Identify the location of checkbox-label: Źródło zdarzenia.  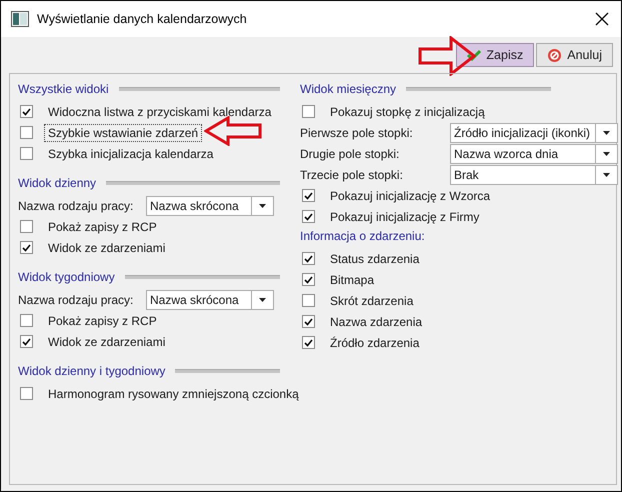
(375, 343).